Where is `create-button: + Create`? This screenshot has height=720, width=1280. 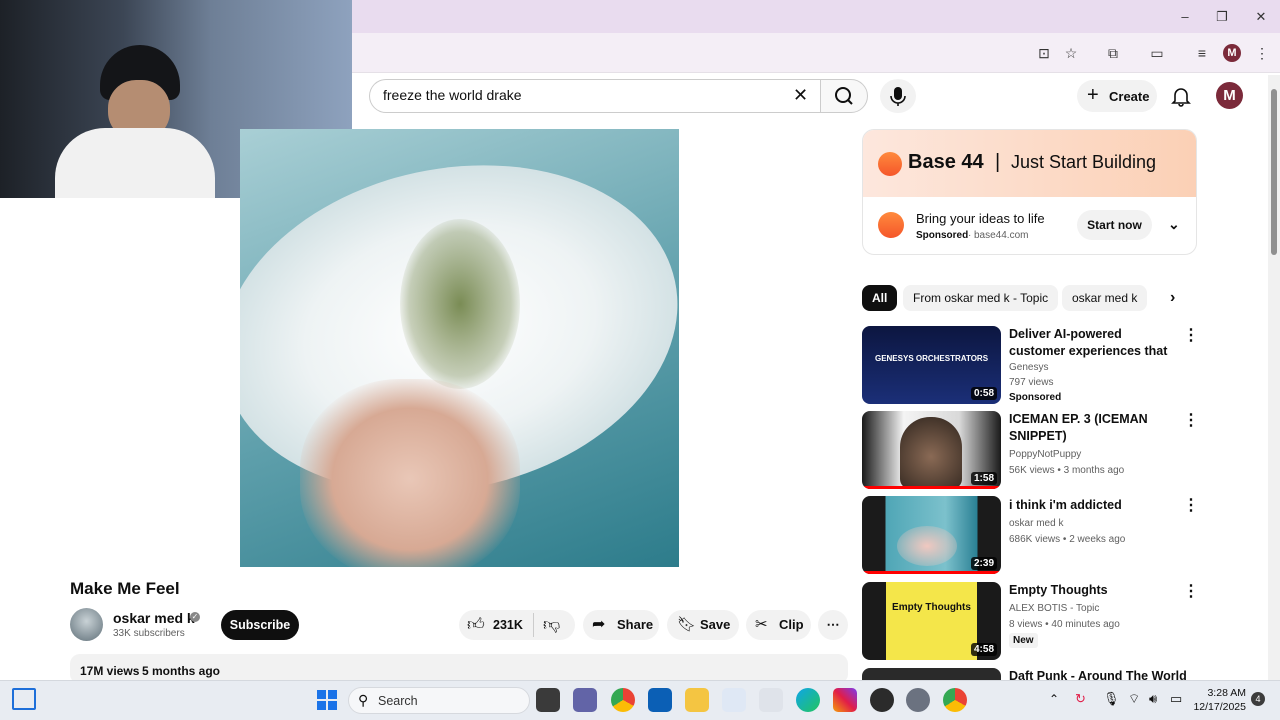
create-button: + Create is located at coordinates (1117, 96).